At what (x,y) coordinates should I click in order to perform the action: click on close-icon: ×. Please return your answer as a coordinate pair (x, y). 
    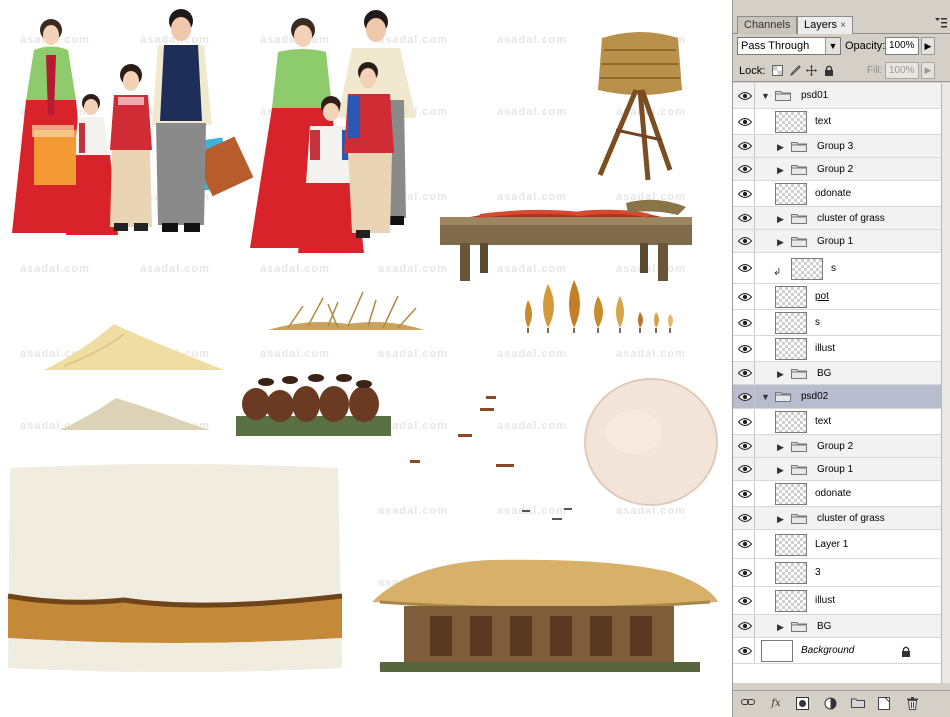
    Looking at the image, I should click on (843, 25).